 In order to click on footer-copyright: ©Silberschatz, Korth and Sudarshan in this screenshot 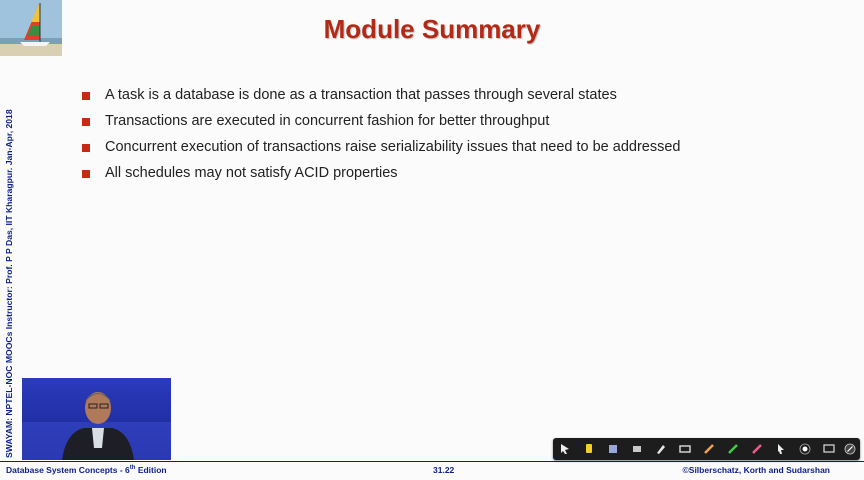, I will do `click(756, 470)`.